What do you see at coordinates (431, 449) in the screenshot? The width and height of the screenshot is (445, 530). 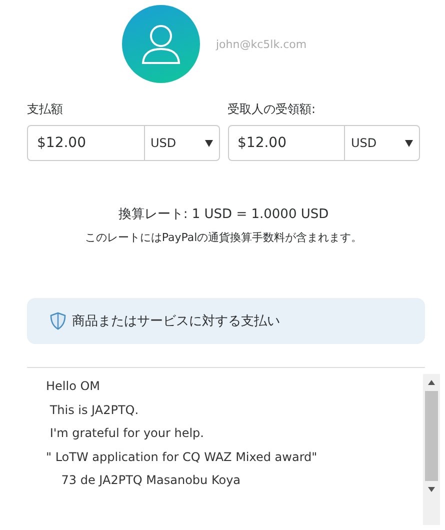 I see `scrollbar` at bounding box center [431, 449].